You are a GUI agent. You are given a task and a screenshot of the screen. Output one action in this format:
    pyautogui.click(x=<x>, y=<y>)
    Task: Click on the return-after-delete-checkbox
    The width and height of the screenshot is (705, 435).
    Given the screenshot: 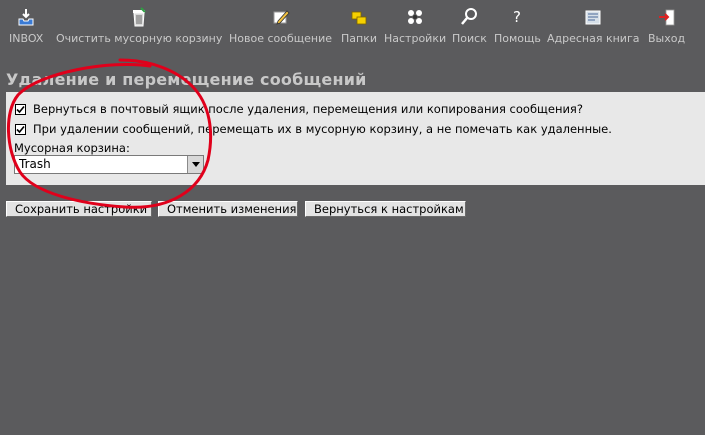 What is the action you would take?
    pyautogui.click(x=20, y=109)
    